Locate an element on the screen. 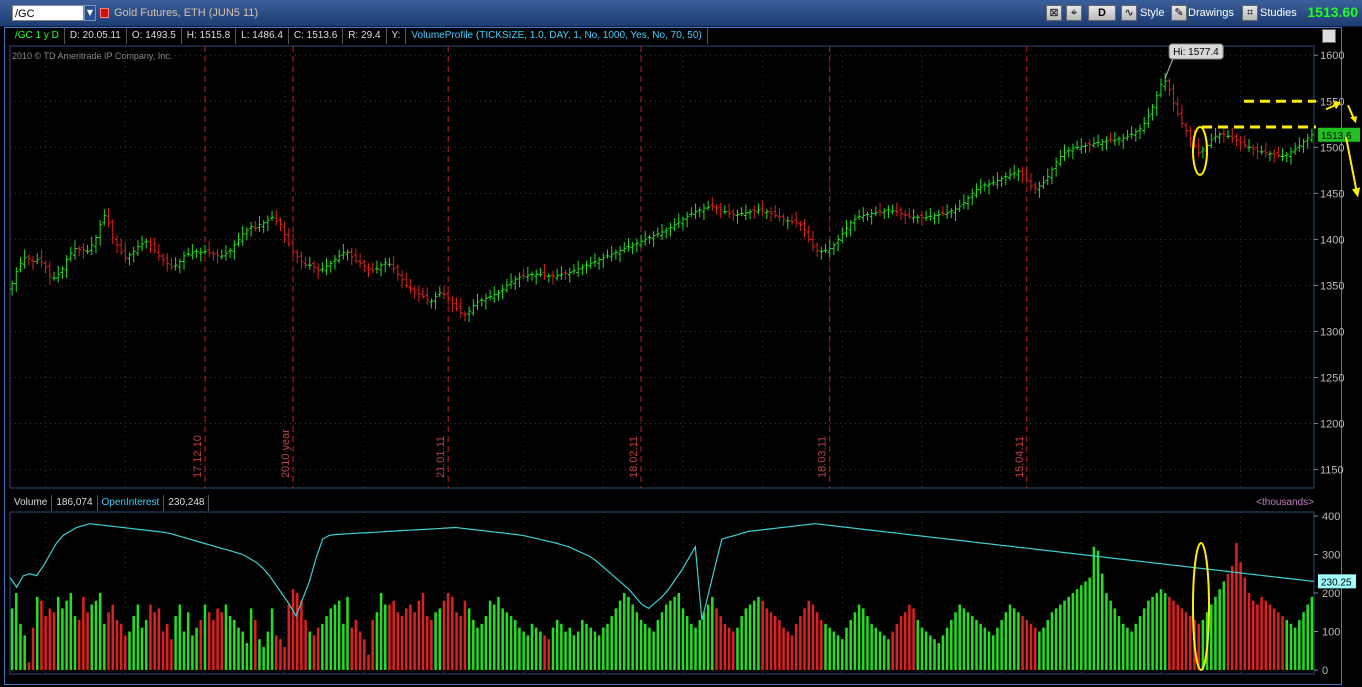  price-tick-label: 1400 is located at coordinates (1332, 240).